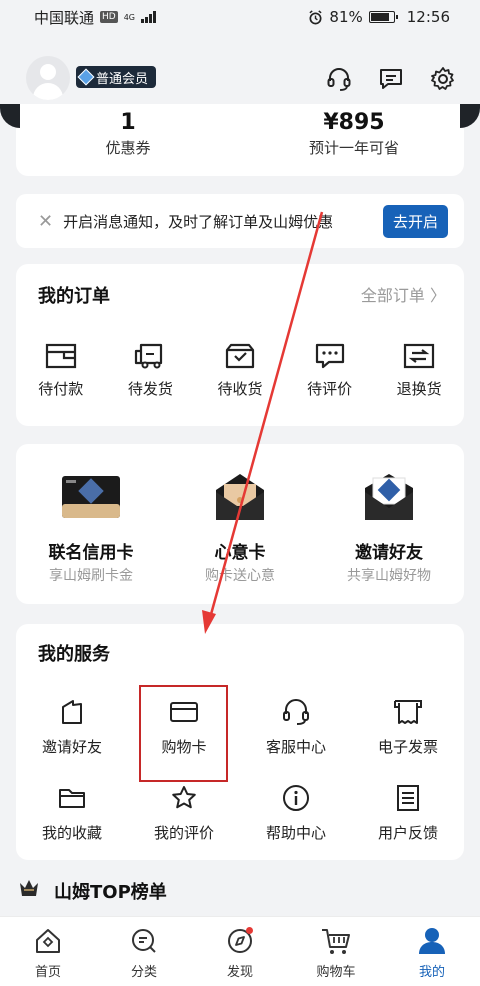  I want to click on compass-icon, so click(240, 941).